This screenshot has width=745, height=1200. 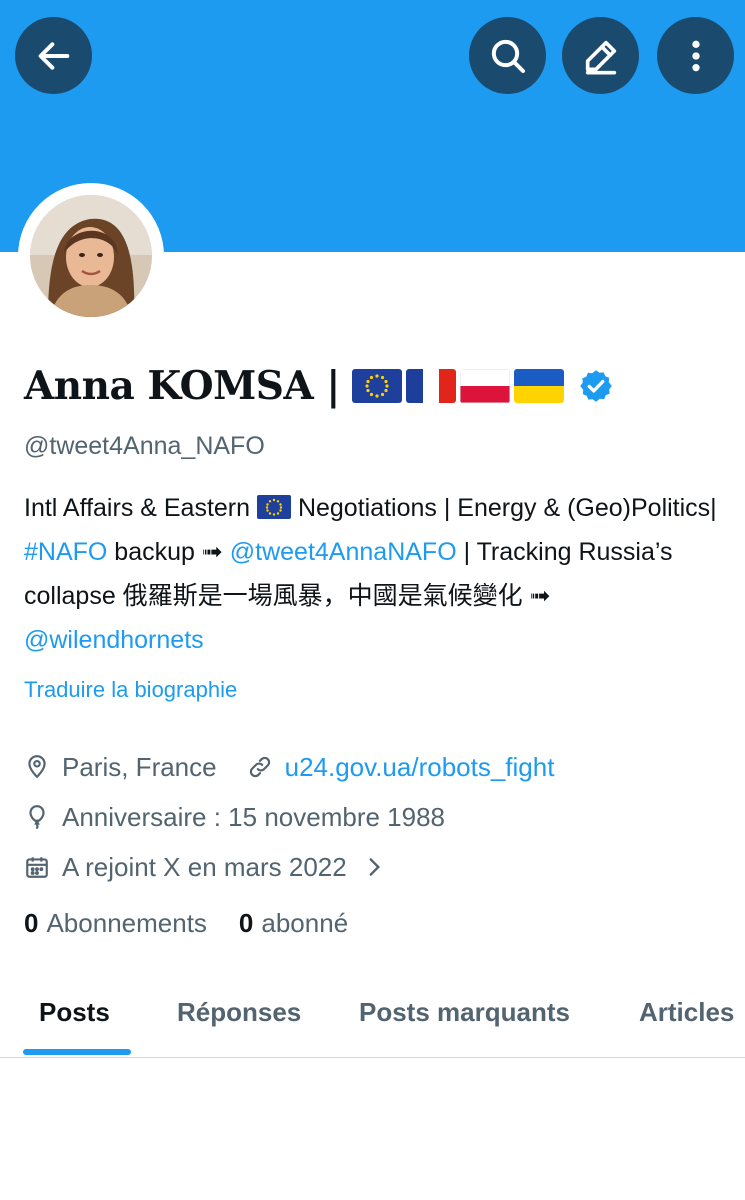 I want to click on back-button, so click(x=53, y=55).